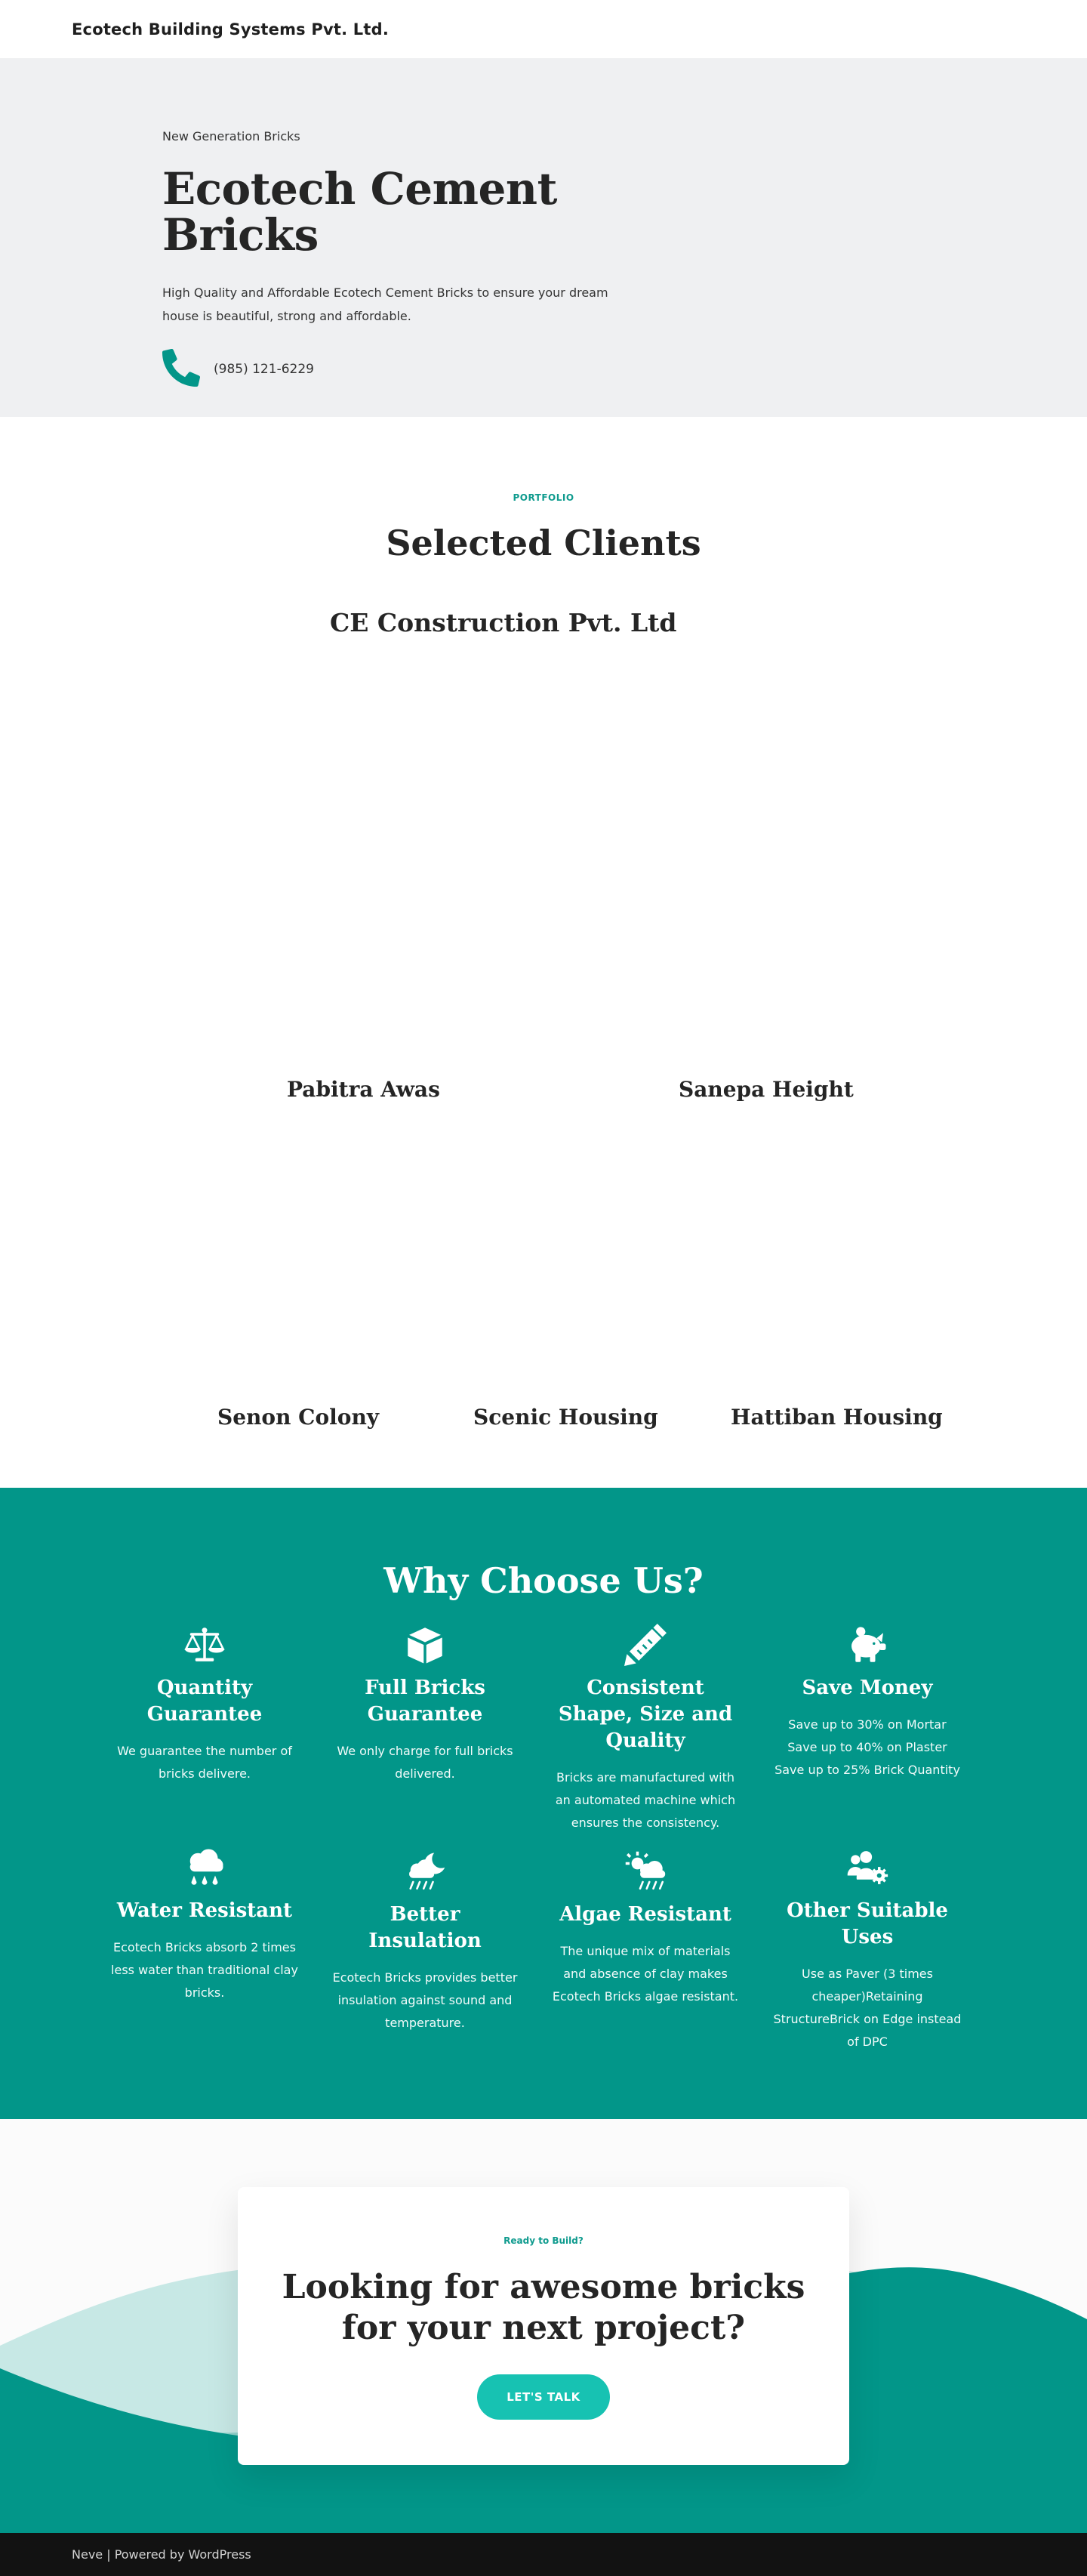 This screenshot has width=1087, height=2576. I want to click on footer-credit: Neve | Powered by WordPress, so click(161, 2554).